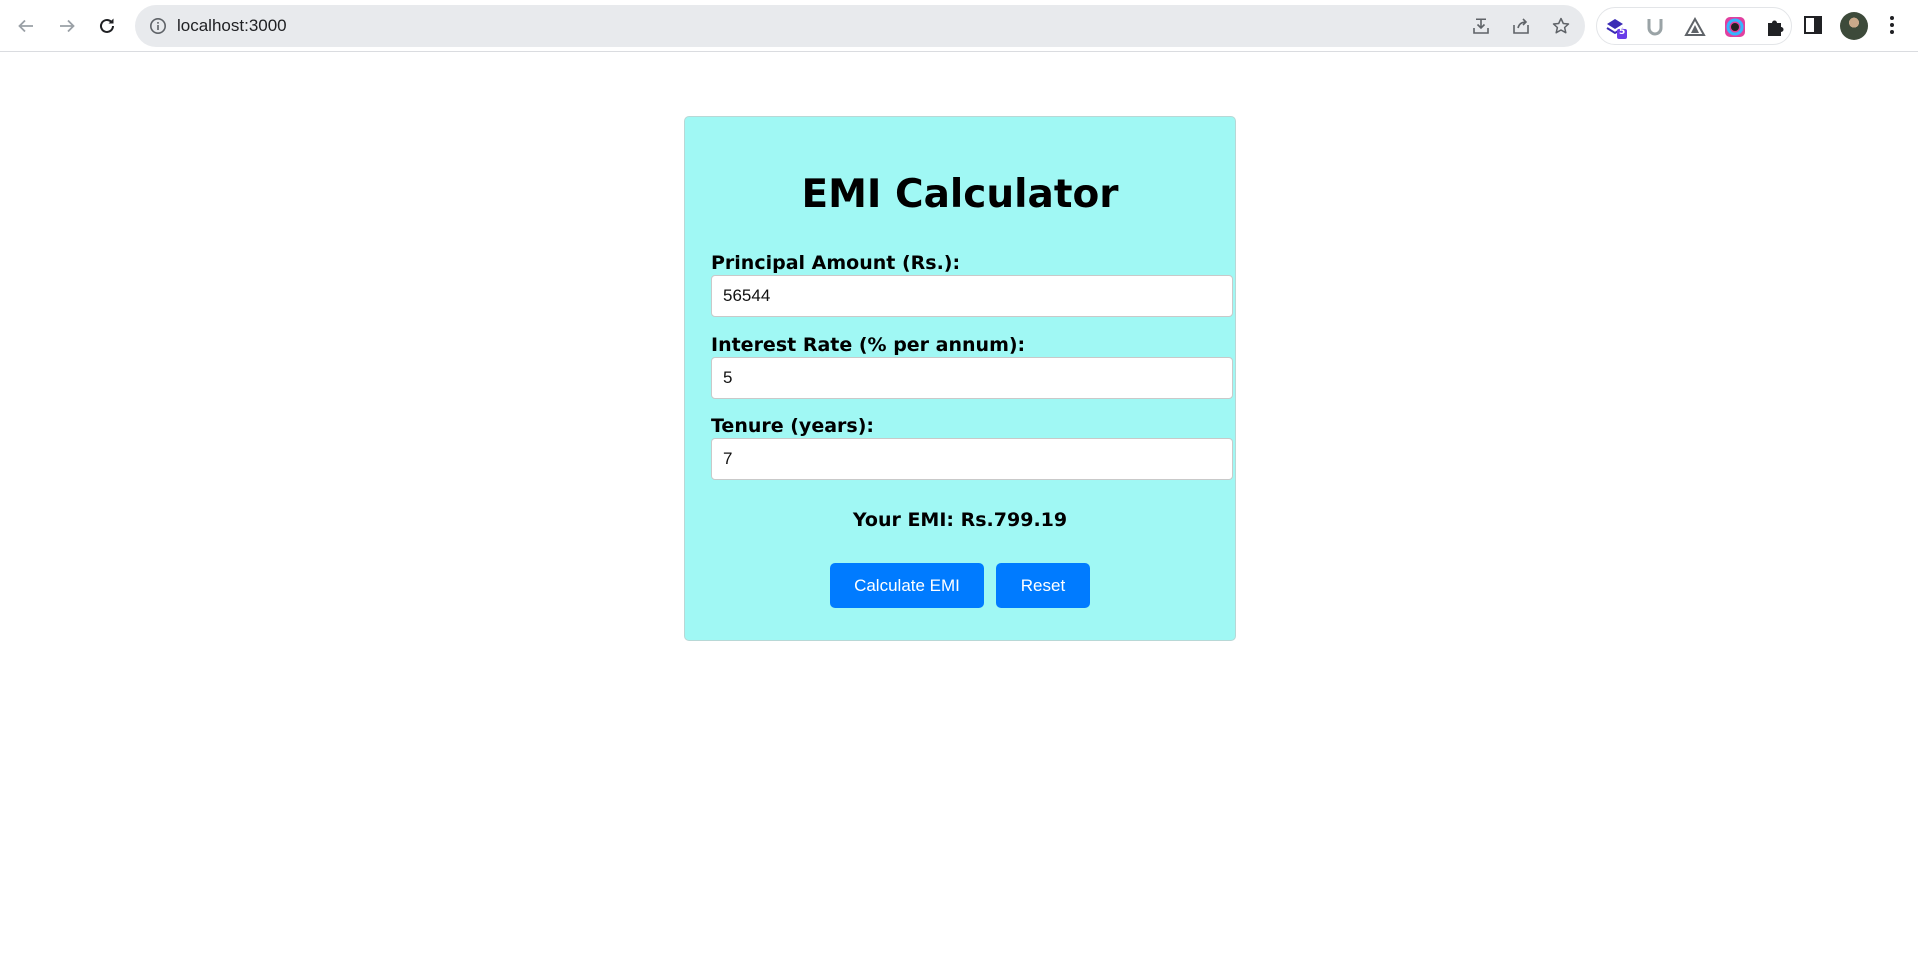  I want to click on extension-stack-icon: 5, so click(1615, 27).